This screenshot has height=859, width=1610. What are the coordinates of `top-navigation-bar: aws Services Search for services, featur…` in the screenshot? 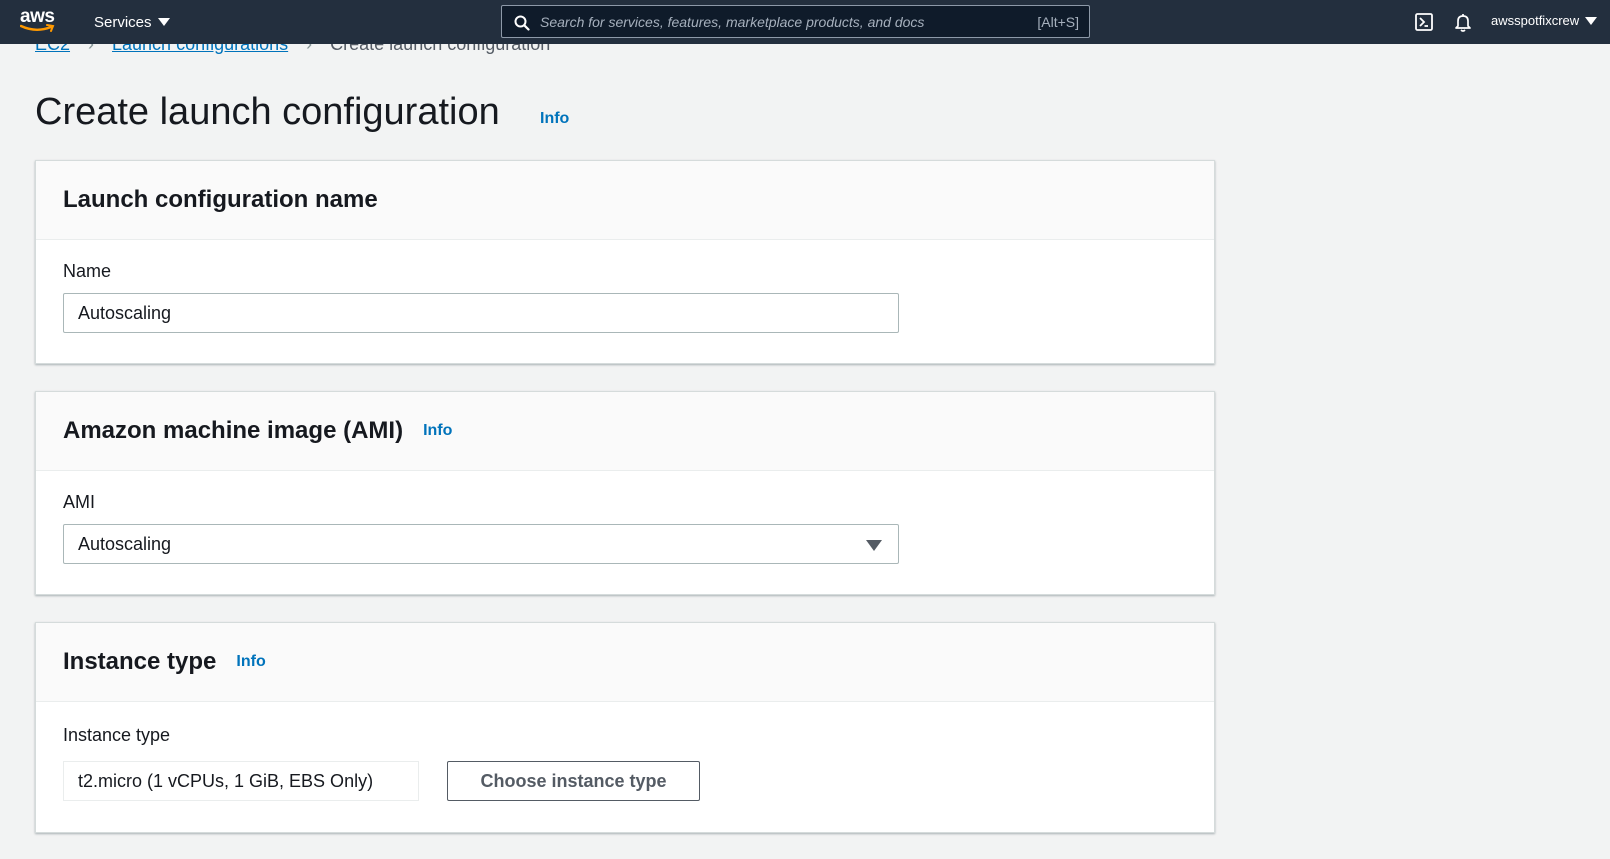 It's located at (805, 22).